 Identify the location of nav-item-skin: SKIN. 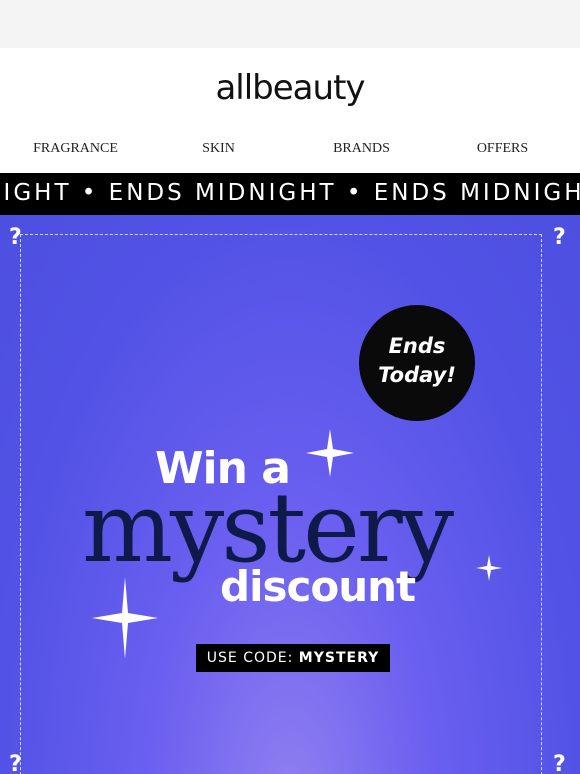
(218, 149).